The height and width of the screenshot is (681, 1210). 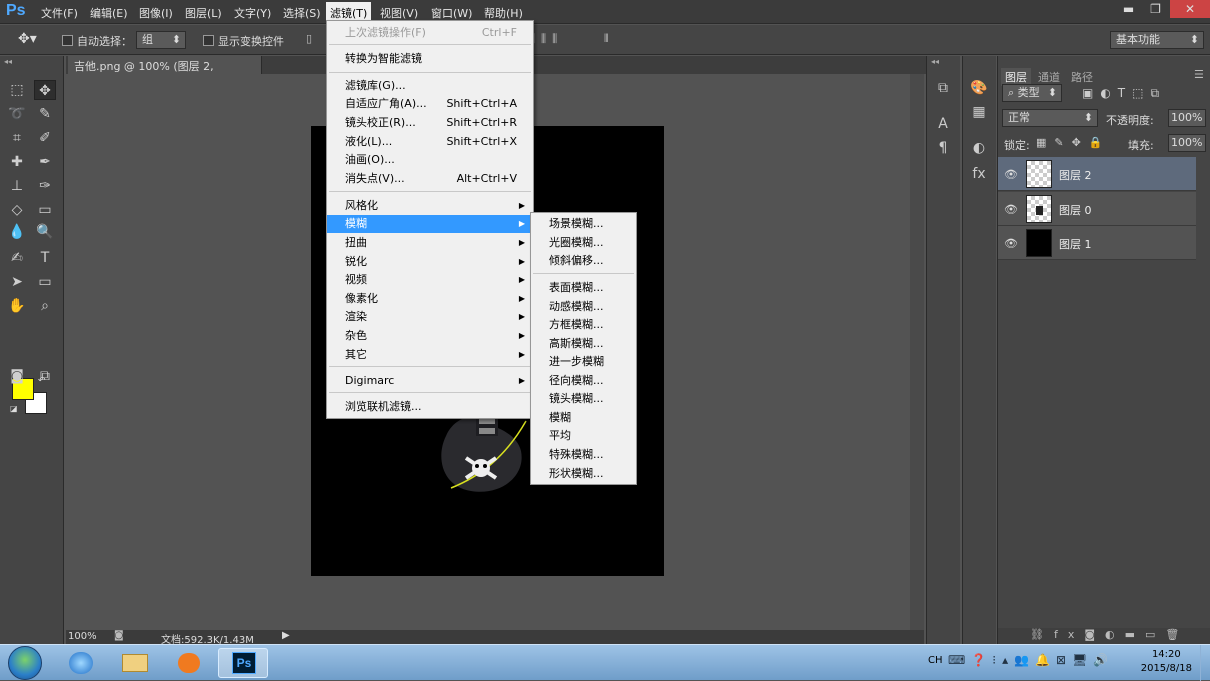 I want to click on dodge-tool-icon: 🔍, so click(x=45, y=232).